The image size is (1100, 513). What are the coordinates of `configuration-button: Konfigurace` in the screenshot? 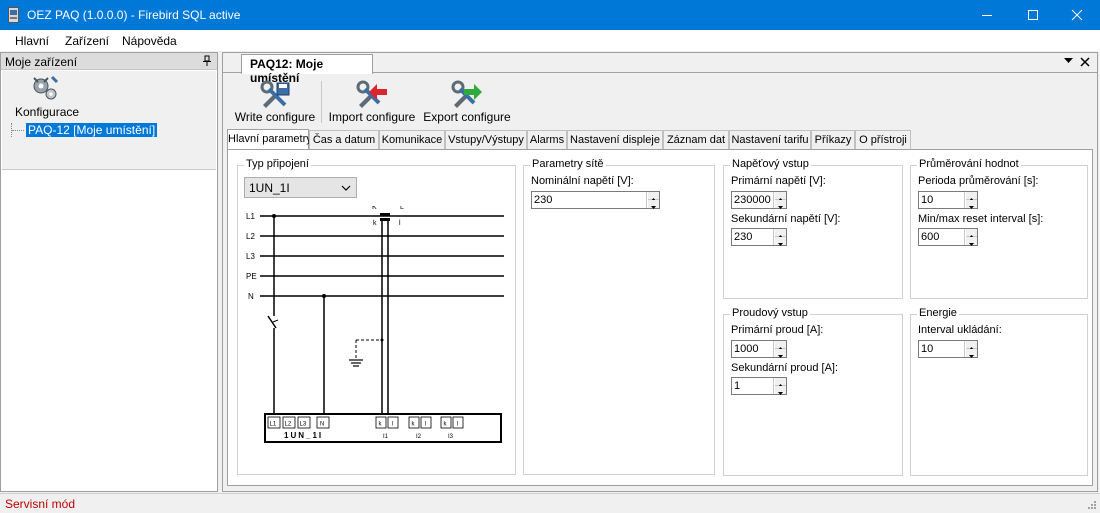 It's located at (47, 97).